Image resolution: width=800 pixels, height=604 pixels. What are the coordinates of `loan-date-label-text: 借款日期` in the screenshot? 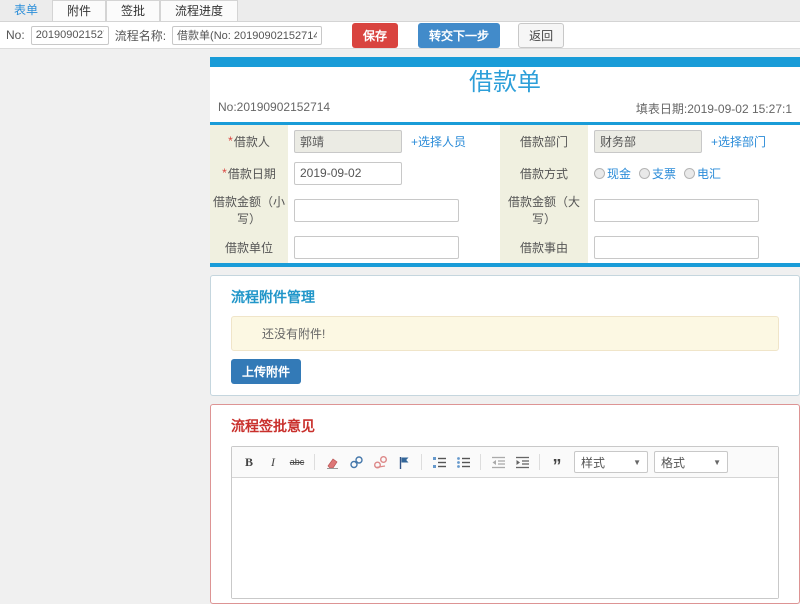 It's located at (251, 173).